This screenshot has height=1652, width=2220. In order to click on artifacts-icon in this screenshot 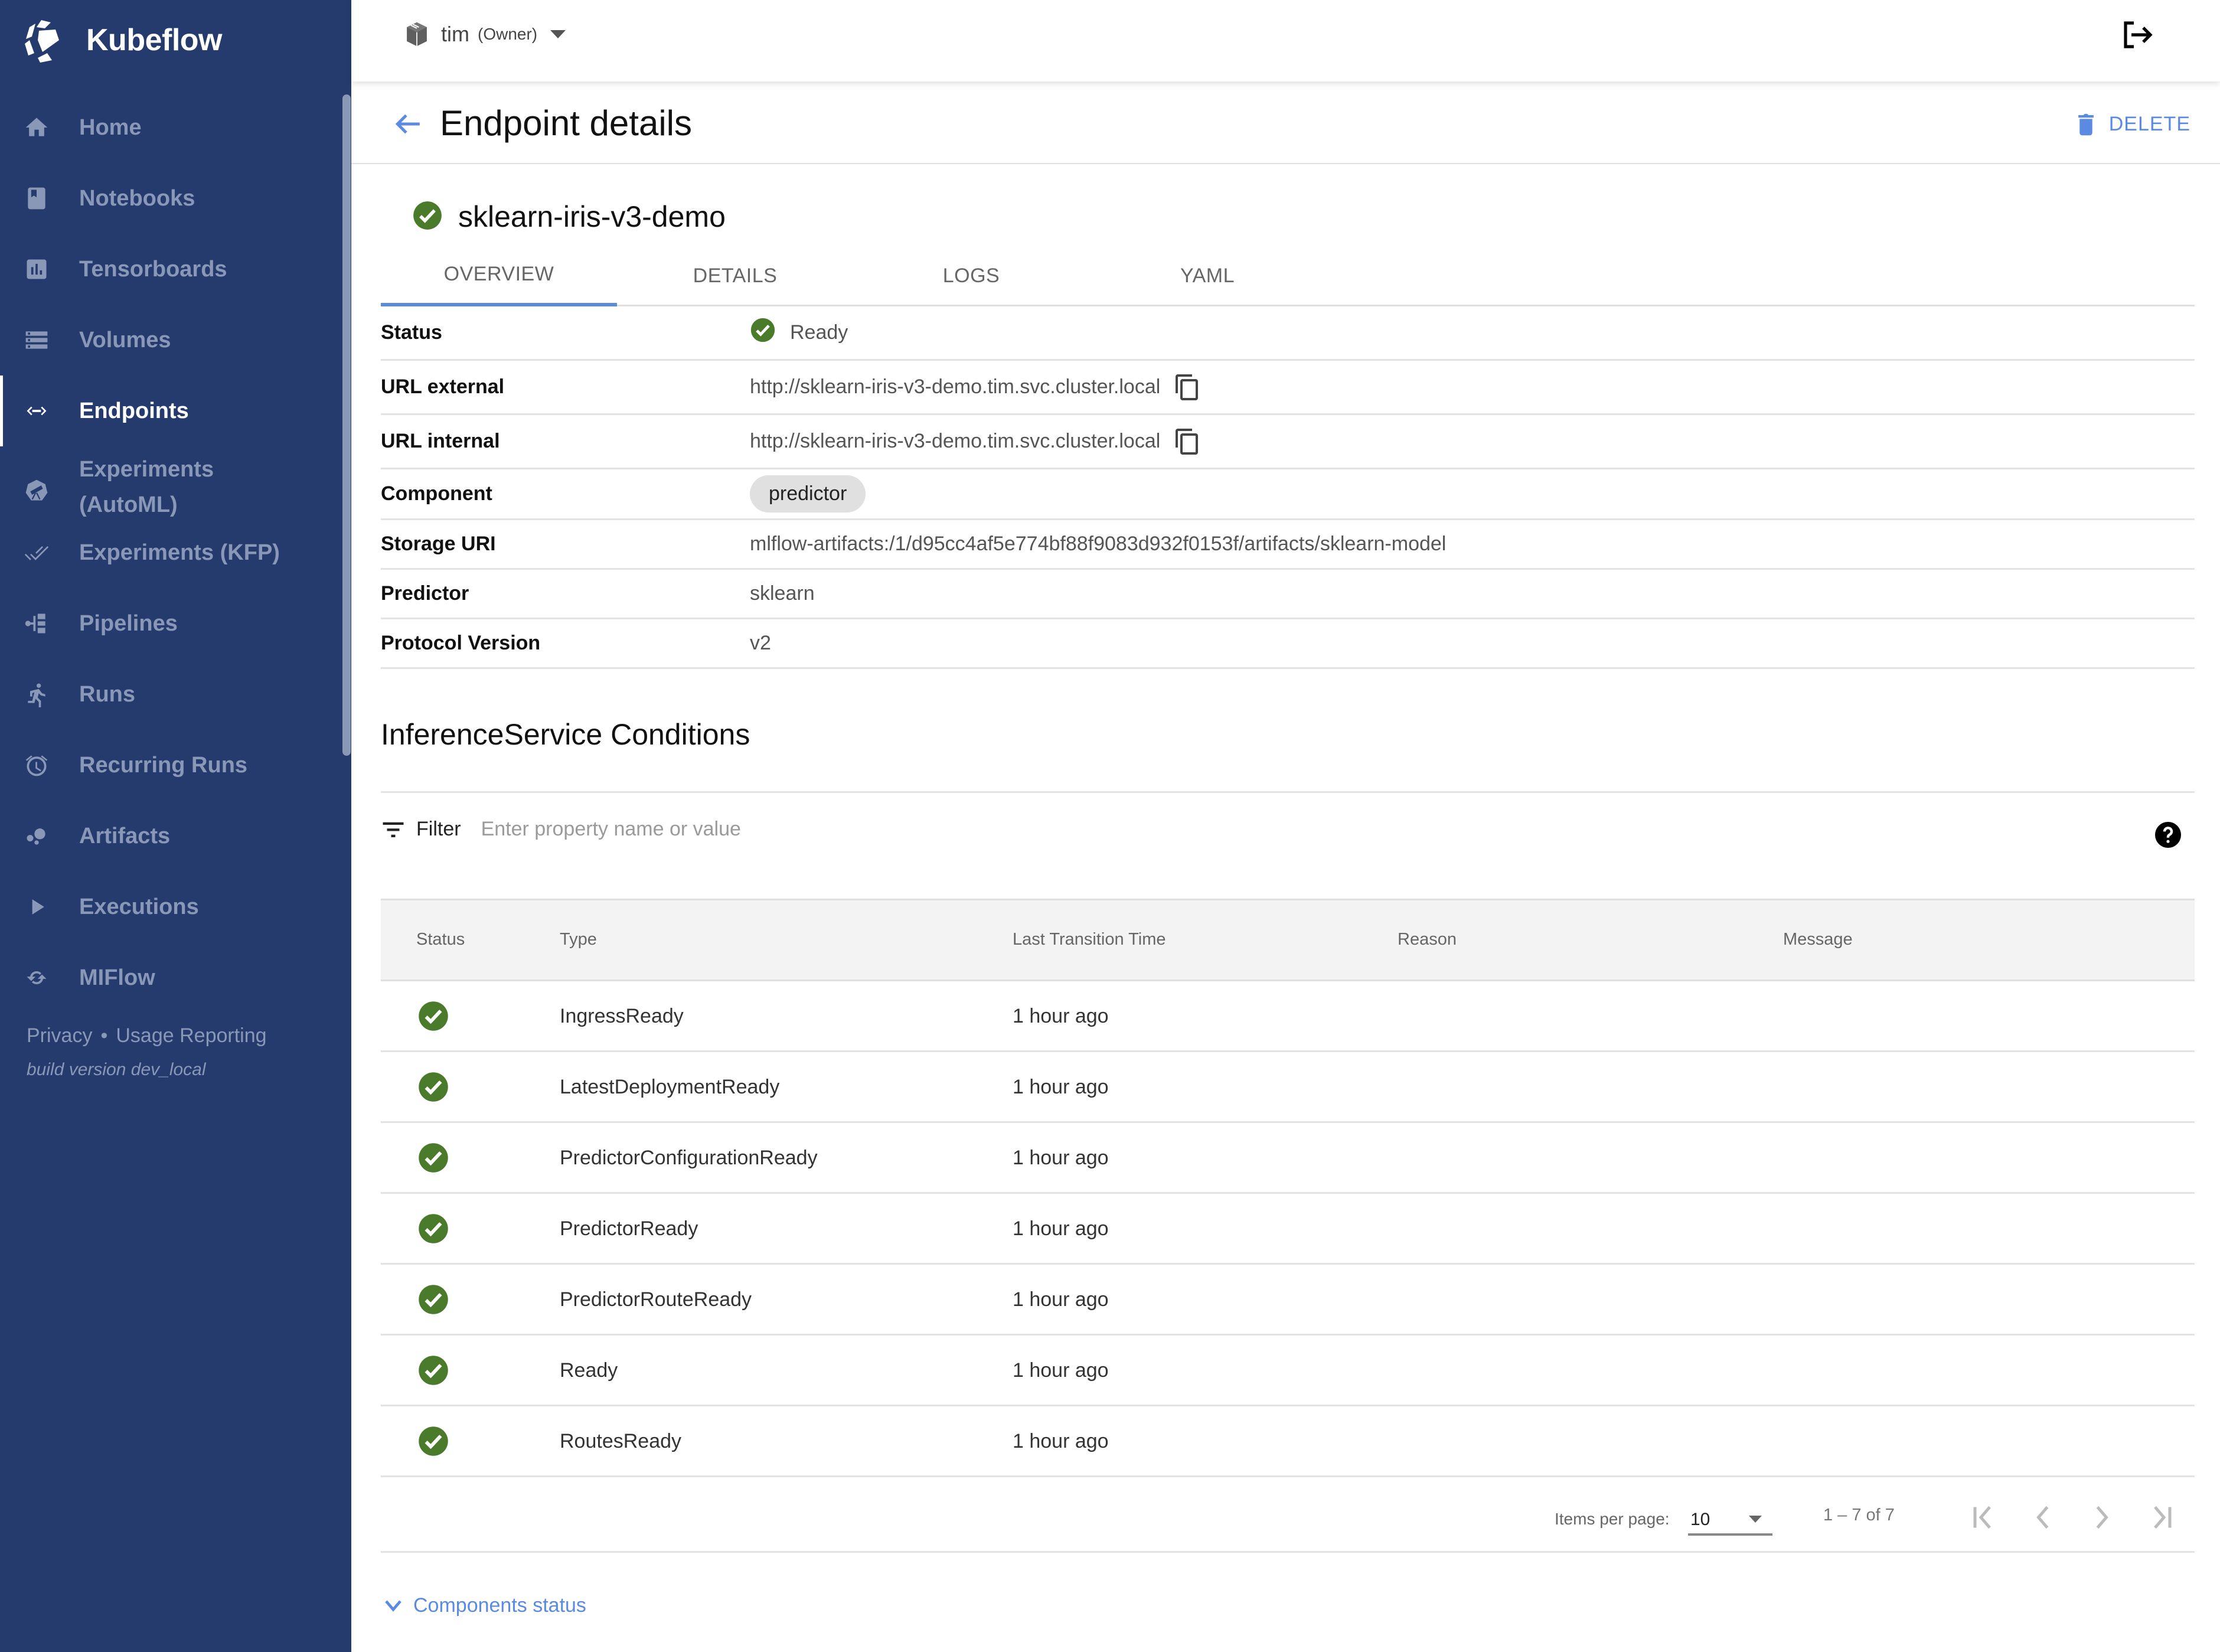, I will do `click(36, 836)`.